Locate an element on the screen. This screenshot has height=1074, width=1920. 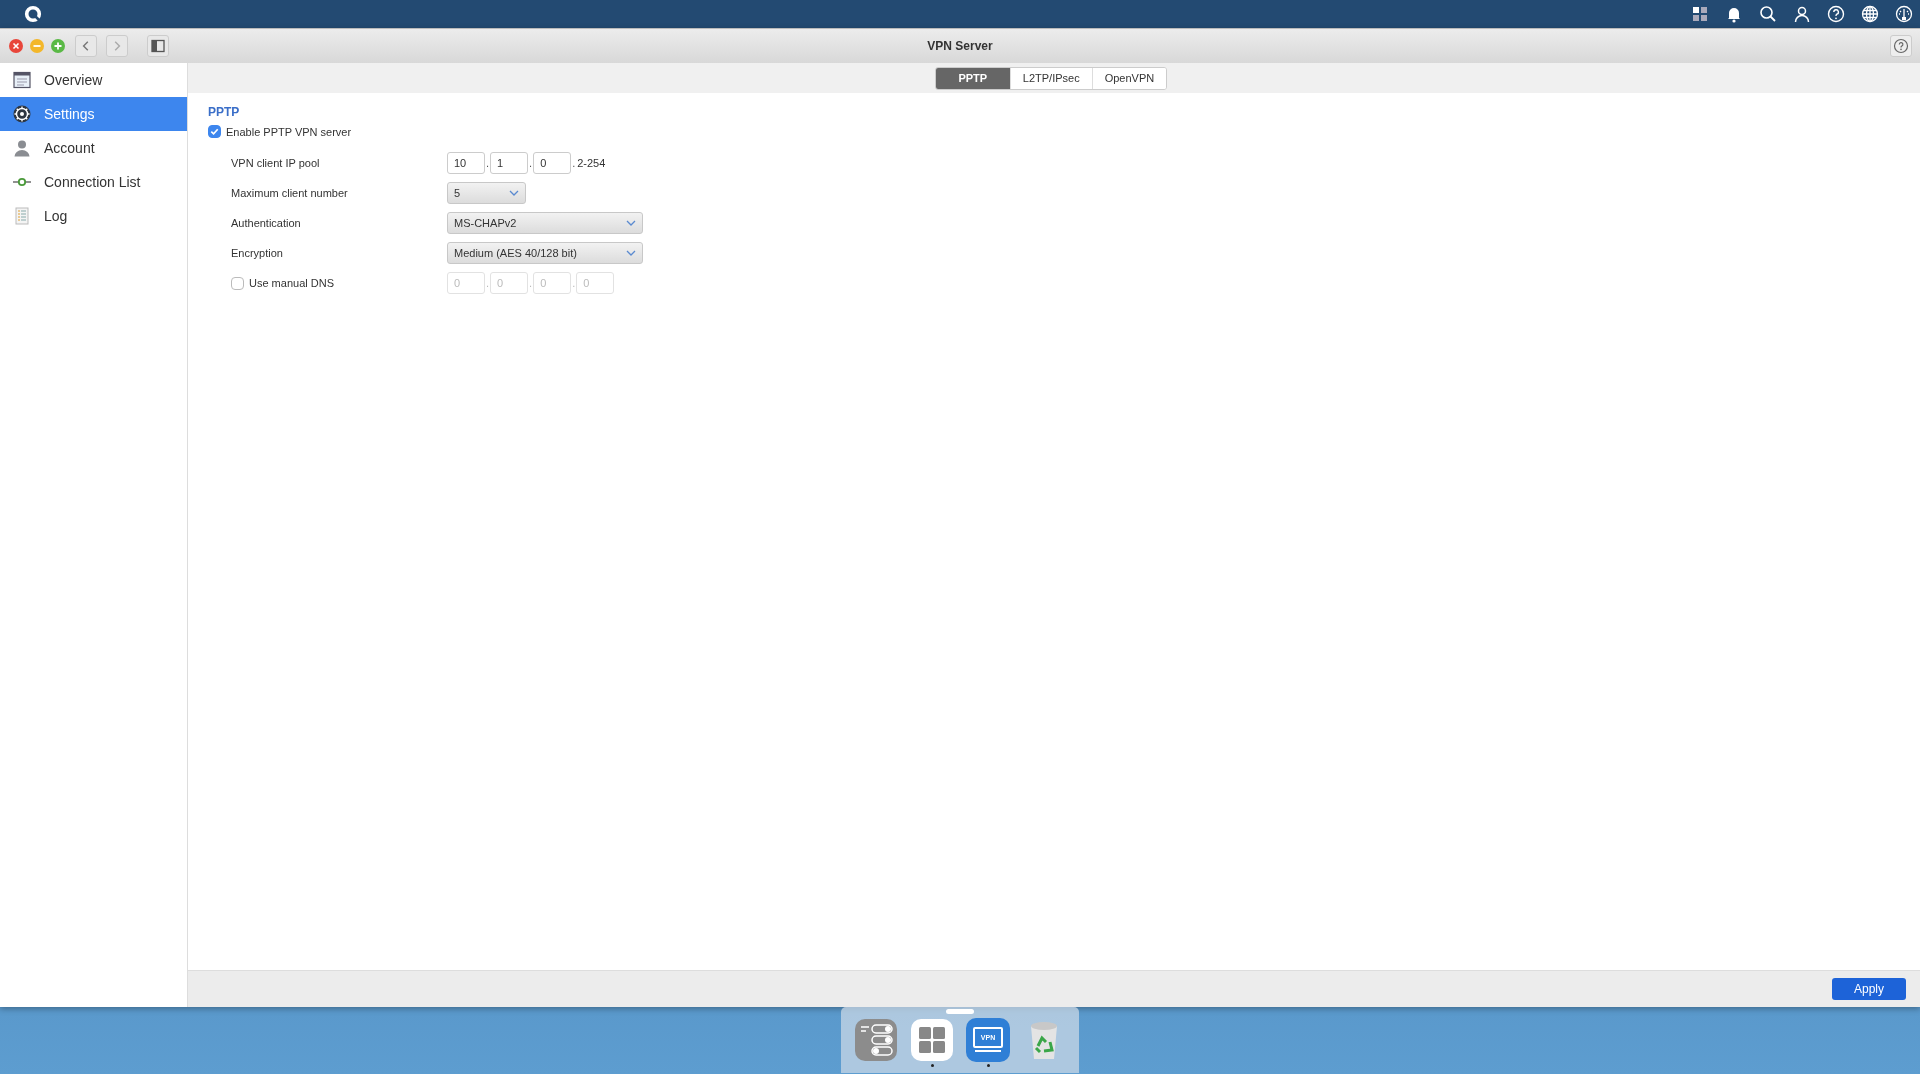
window-title: VPN Server is located at coordinates (960, 46).